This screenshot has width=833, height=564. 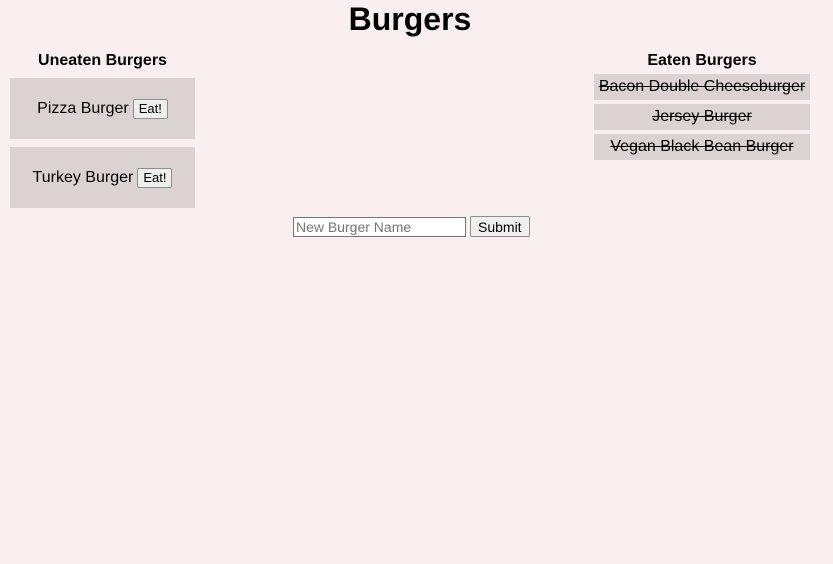 I want to click on page-title: Burgers, so click(x=410, y=19).